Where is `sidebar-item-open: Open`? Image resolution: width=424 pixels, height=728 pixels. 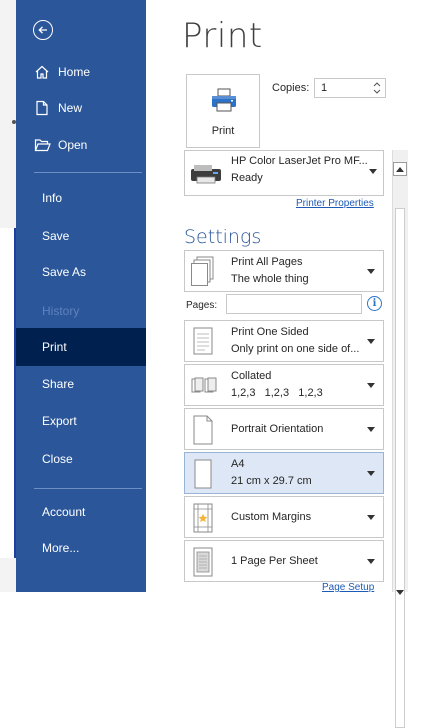 sidebar-item-open: Open is located at coordinates (81, 145).